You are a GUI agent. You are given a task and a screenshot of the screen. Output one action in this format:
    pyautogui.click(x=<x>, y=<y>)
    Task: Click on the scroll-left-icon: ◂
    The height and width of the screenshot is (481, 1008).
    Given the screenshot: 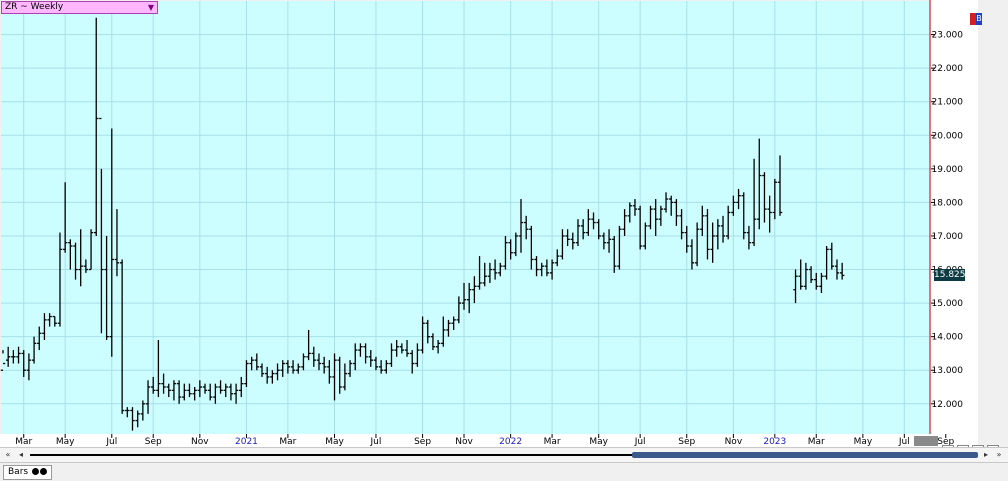 What is the action you would take?
    pyautogui.click(x=21, y=454)
    